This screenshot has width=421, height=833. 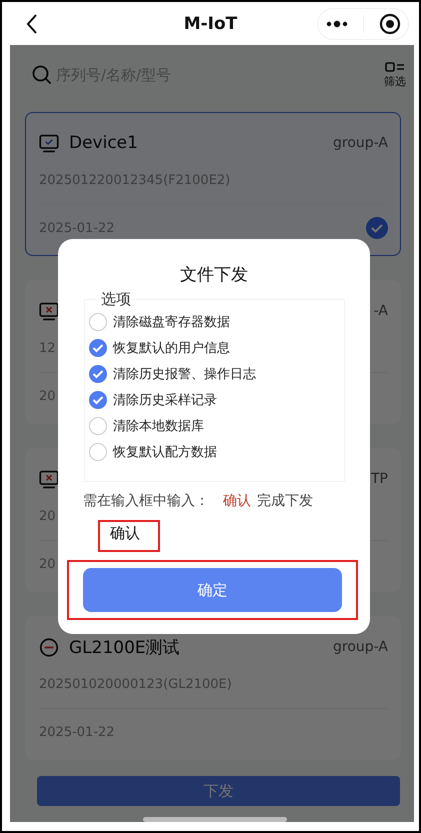 I want to click on option-checkbox: 清除磁盘寄存器数据, so click(x=213, y=322).